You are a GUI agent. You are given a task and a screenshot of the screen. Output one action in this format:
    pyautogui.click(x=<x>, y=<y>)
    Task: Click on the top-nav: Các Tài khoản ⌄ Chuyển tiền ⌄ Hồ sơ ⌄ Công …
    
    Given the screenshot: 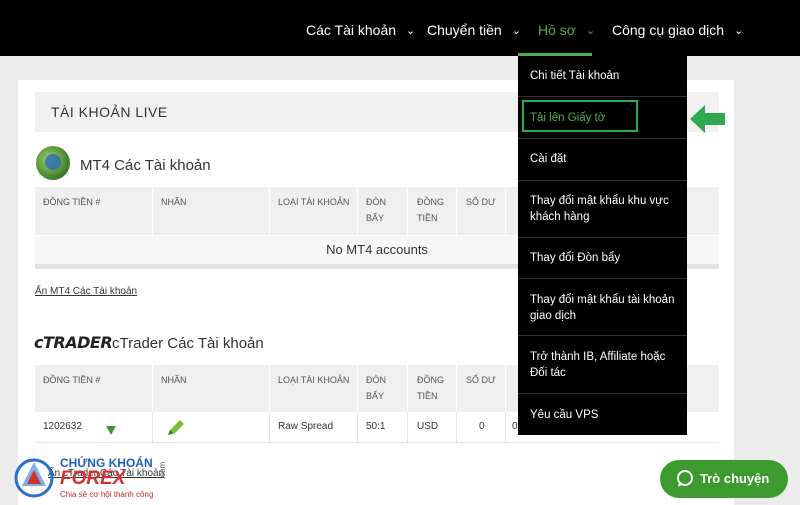 What is the action you would take?
    pyautogui.click(x=400, y=28)
    